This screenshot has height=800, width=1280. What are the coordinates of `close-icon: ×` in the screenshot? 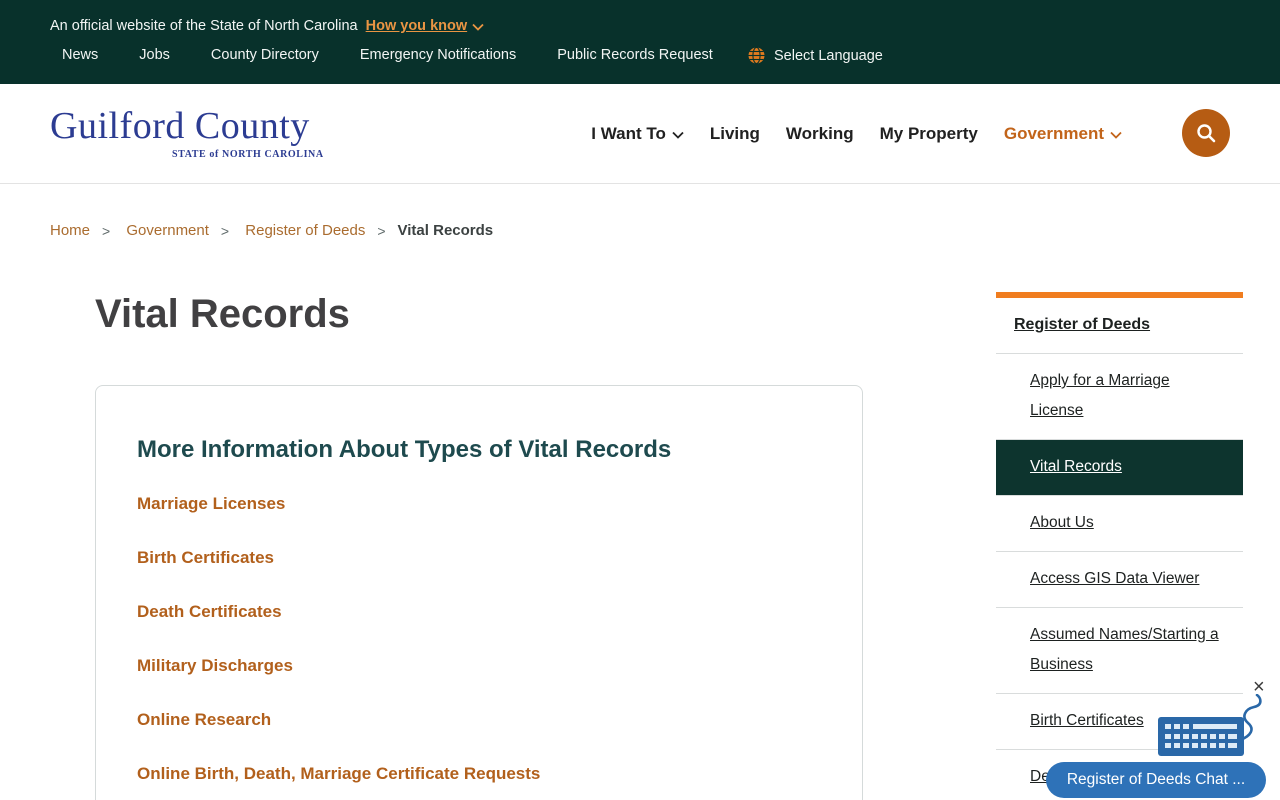 It's located at (1259, 687).